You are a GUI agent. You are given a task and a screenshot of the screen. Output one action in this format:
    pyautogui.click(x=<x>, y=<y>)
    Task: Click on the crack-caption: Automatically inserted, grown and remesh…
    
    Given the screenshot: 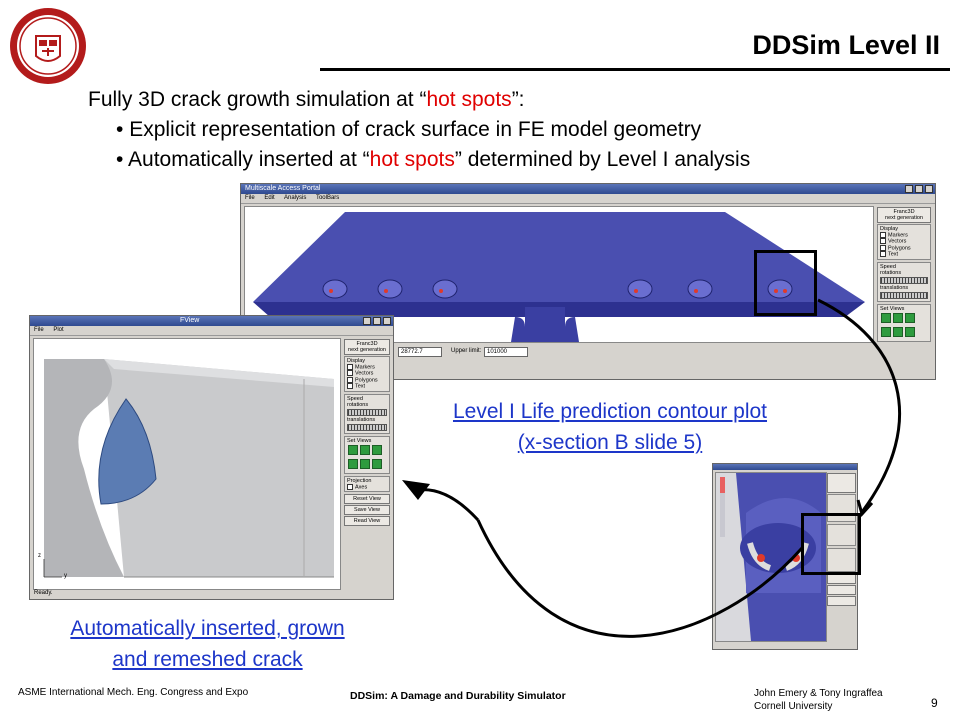 What is the action you would take?
    pyautogui.click(x=207, y=644)
    